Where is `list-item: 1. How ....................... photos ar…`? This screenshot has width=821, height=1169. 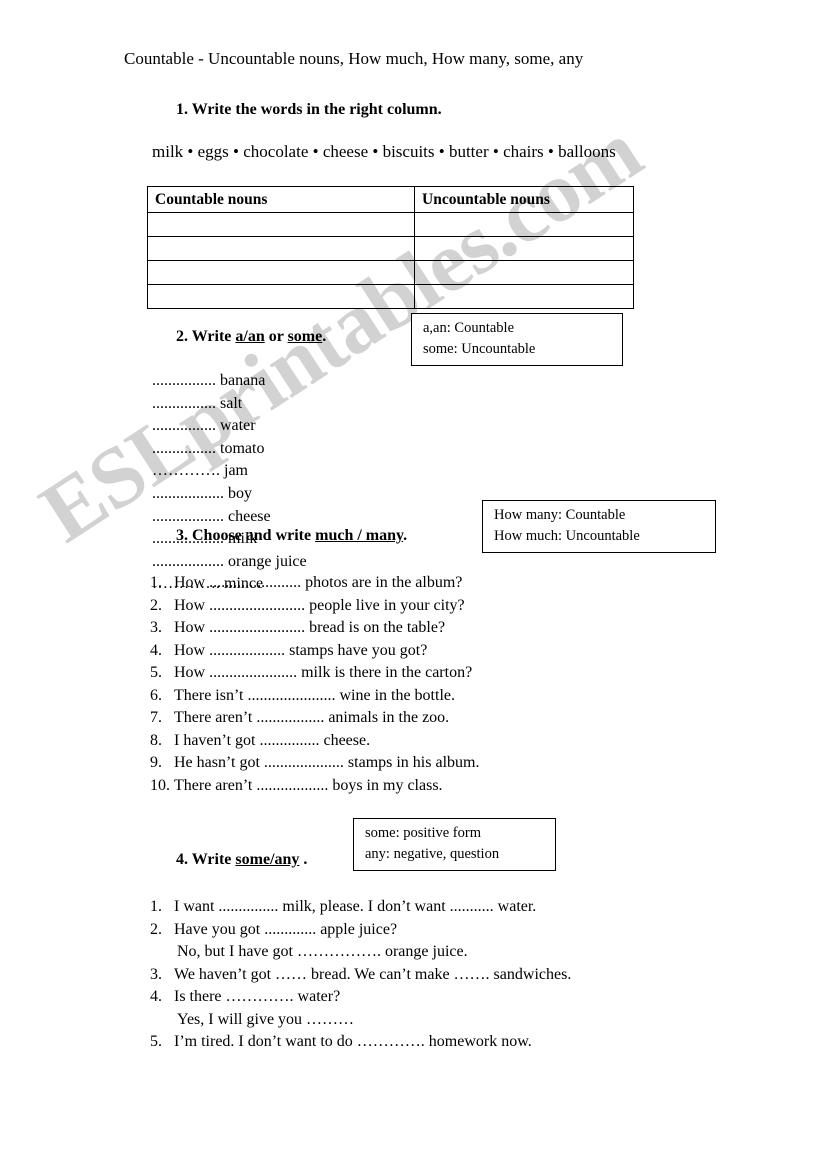 list-item: 1. How ....................... photos ar… is located at coordinates (410, 583).